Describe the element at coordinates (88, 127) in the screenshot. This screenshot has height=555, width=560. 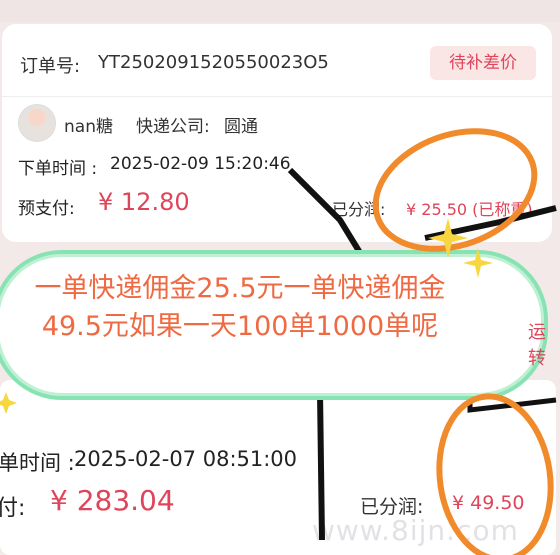
I see `username: nan糖` at that location.